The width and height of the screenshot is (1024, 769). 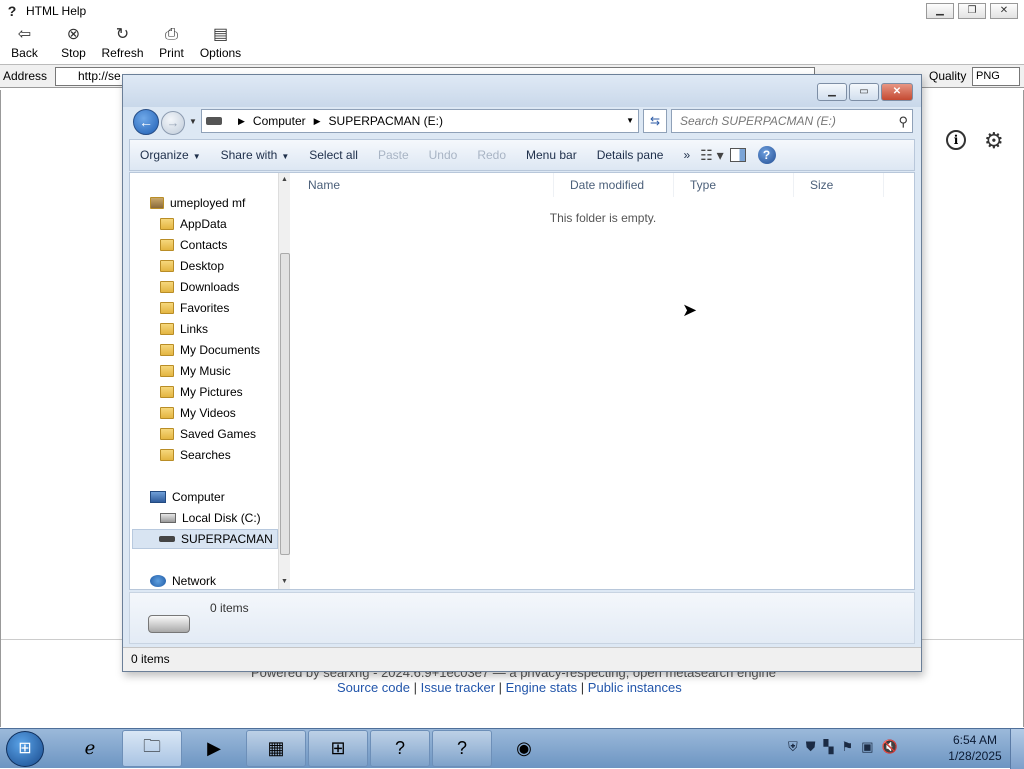 I want to click on explorer-minimize-button: ▁, so click(x=832, y=92).